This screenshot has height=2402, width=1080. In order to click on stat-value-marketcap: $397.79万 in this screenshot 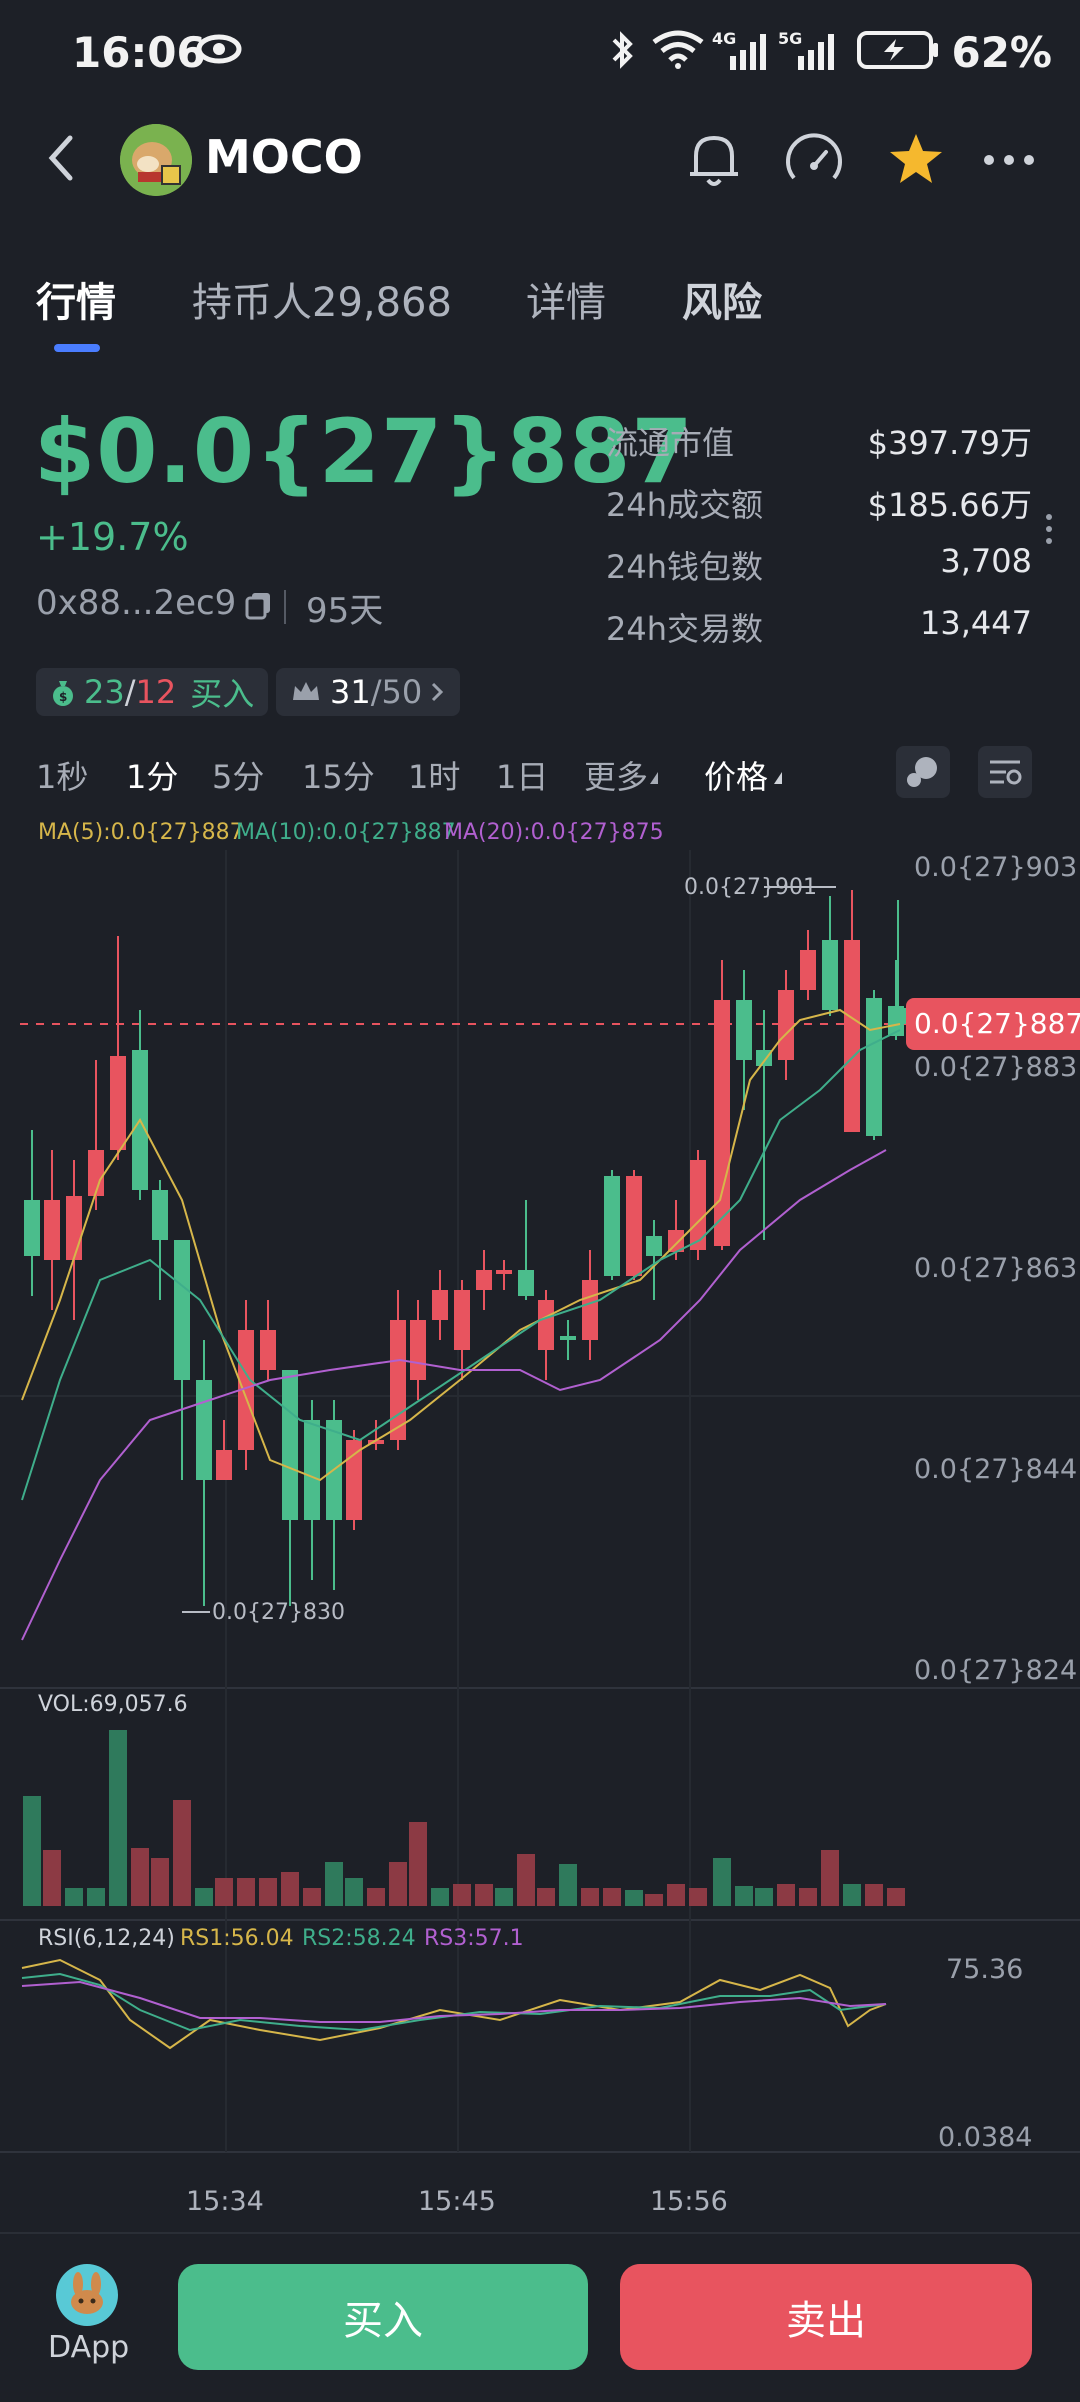, I will do `click(949, 443)`.